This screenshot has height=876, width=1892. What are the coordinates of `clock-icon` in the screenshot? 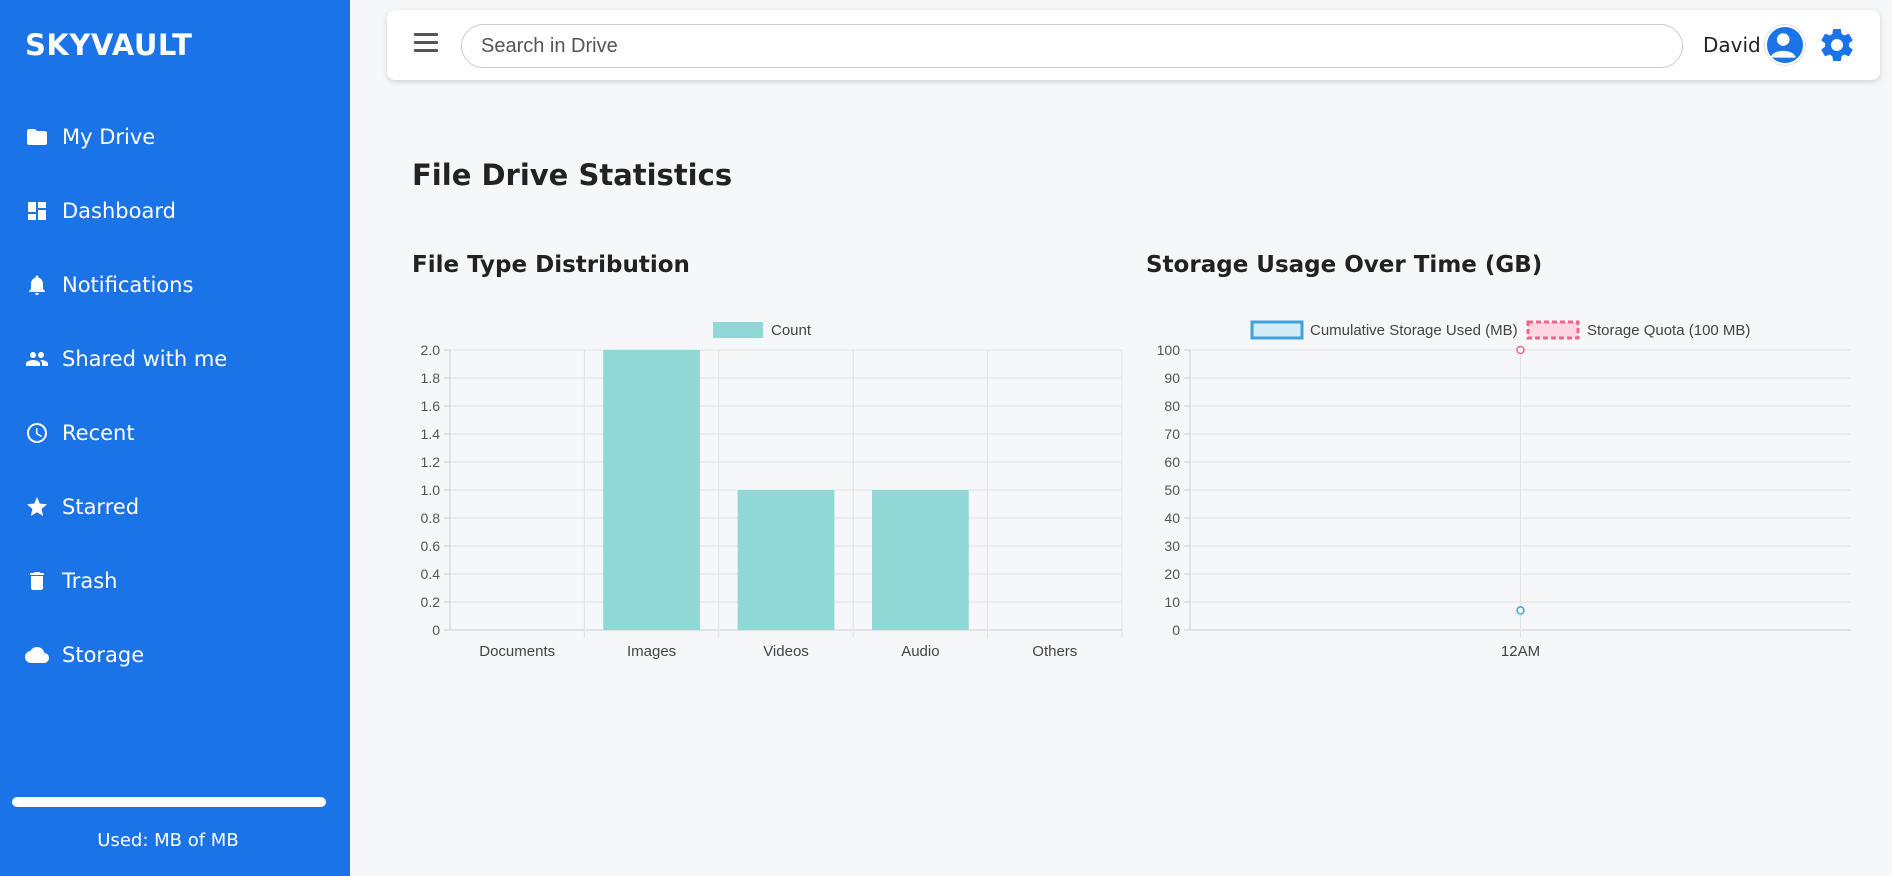 It's located at (37, 433).